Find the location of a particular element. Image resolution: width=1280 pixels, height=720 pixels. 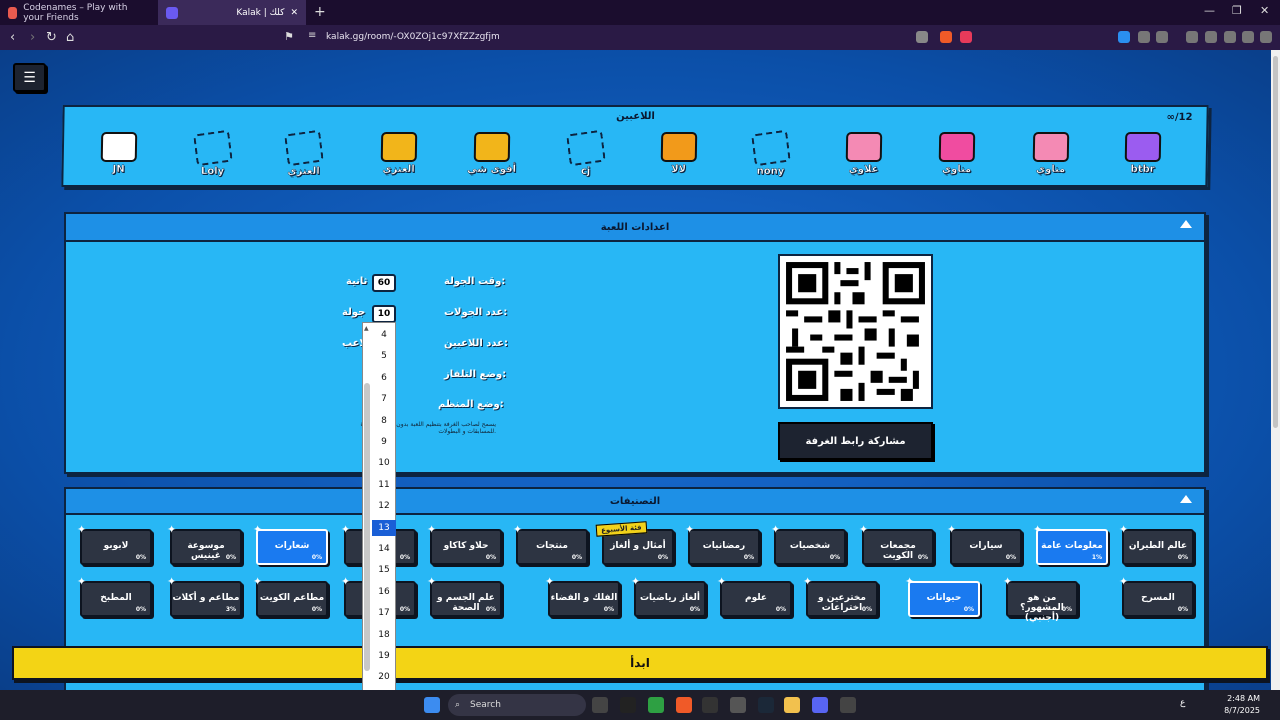

vpn-icon is located at coordinates (1248, 37).